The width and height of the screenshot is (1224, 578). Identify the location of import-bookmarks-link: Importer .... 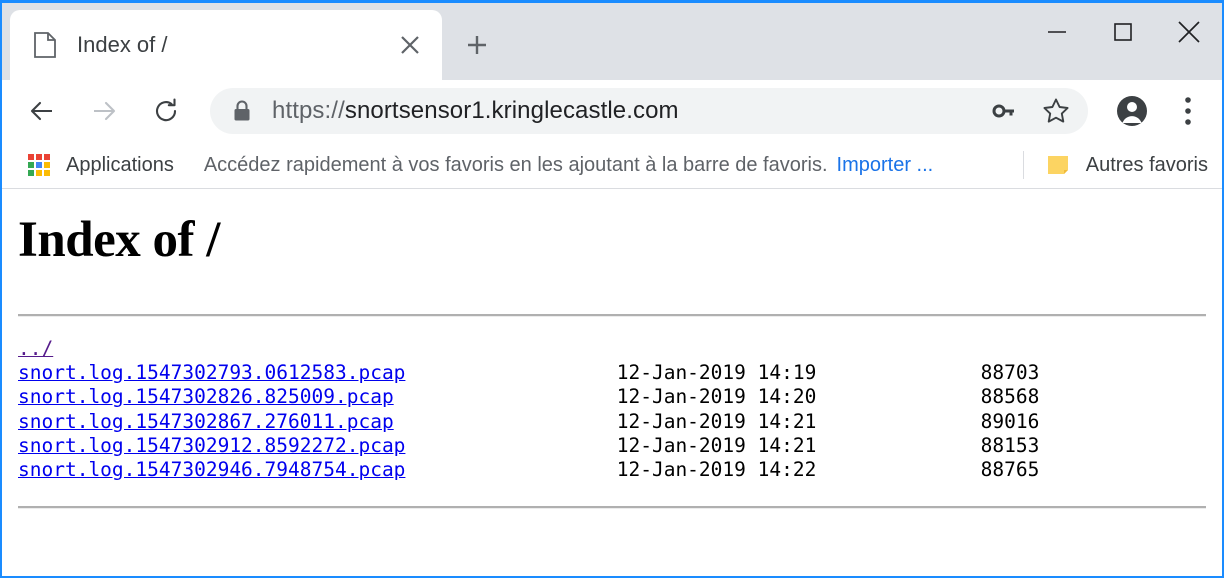
(885, 165).